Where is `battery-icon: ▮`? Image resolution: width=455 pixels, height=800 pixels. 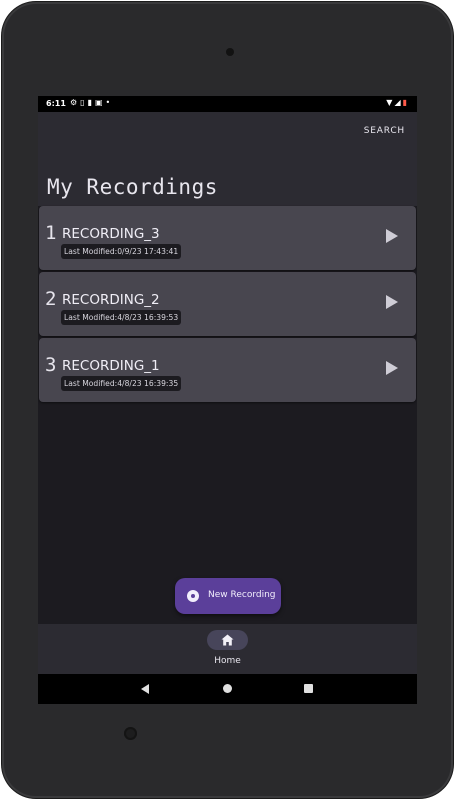
battery-icon: ▮ is located at coordinates (405, 102).